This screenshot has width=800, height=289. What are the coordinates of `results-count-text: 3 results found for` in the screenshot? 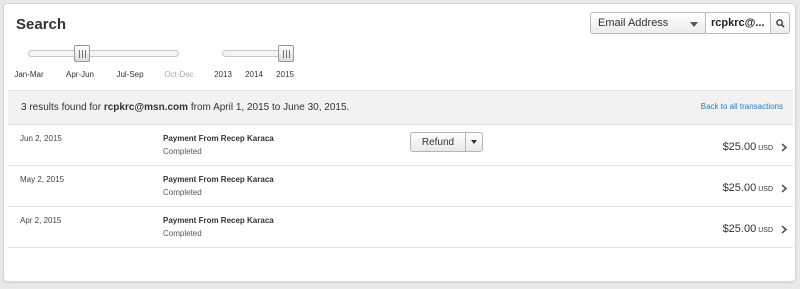 It's located at (61, 107).